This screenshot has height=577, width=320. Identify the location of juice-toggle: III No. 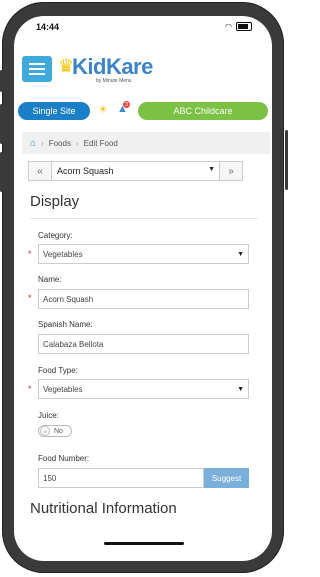
(55, 431).